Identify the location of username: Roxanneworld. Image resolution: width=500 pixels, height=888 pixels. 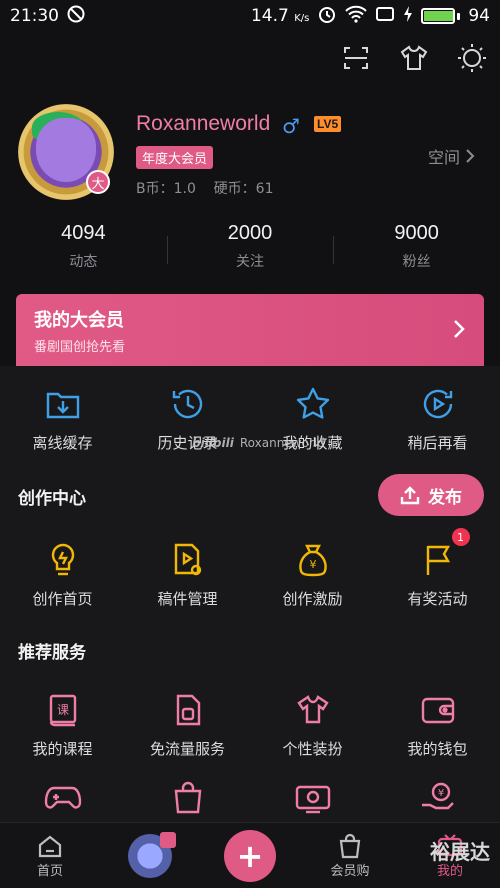
(203, 124).